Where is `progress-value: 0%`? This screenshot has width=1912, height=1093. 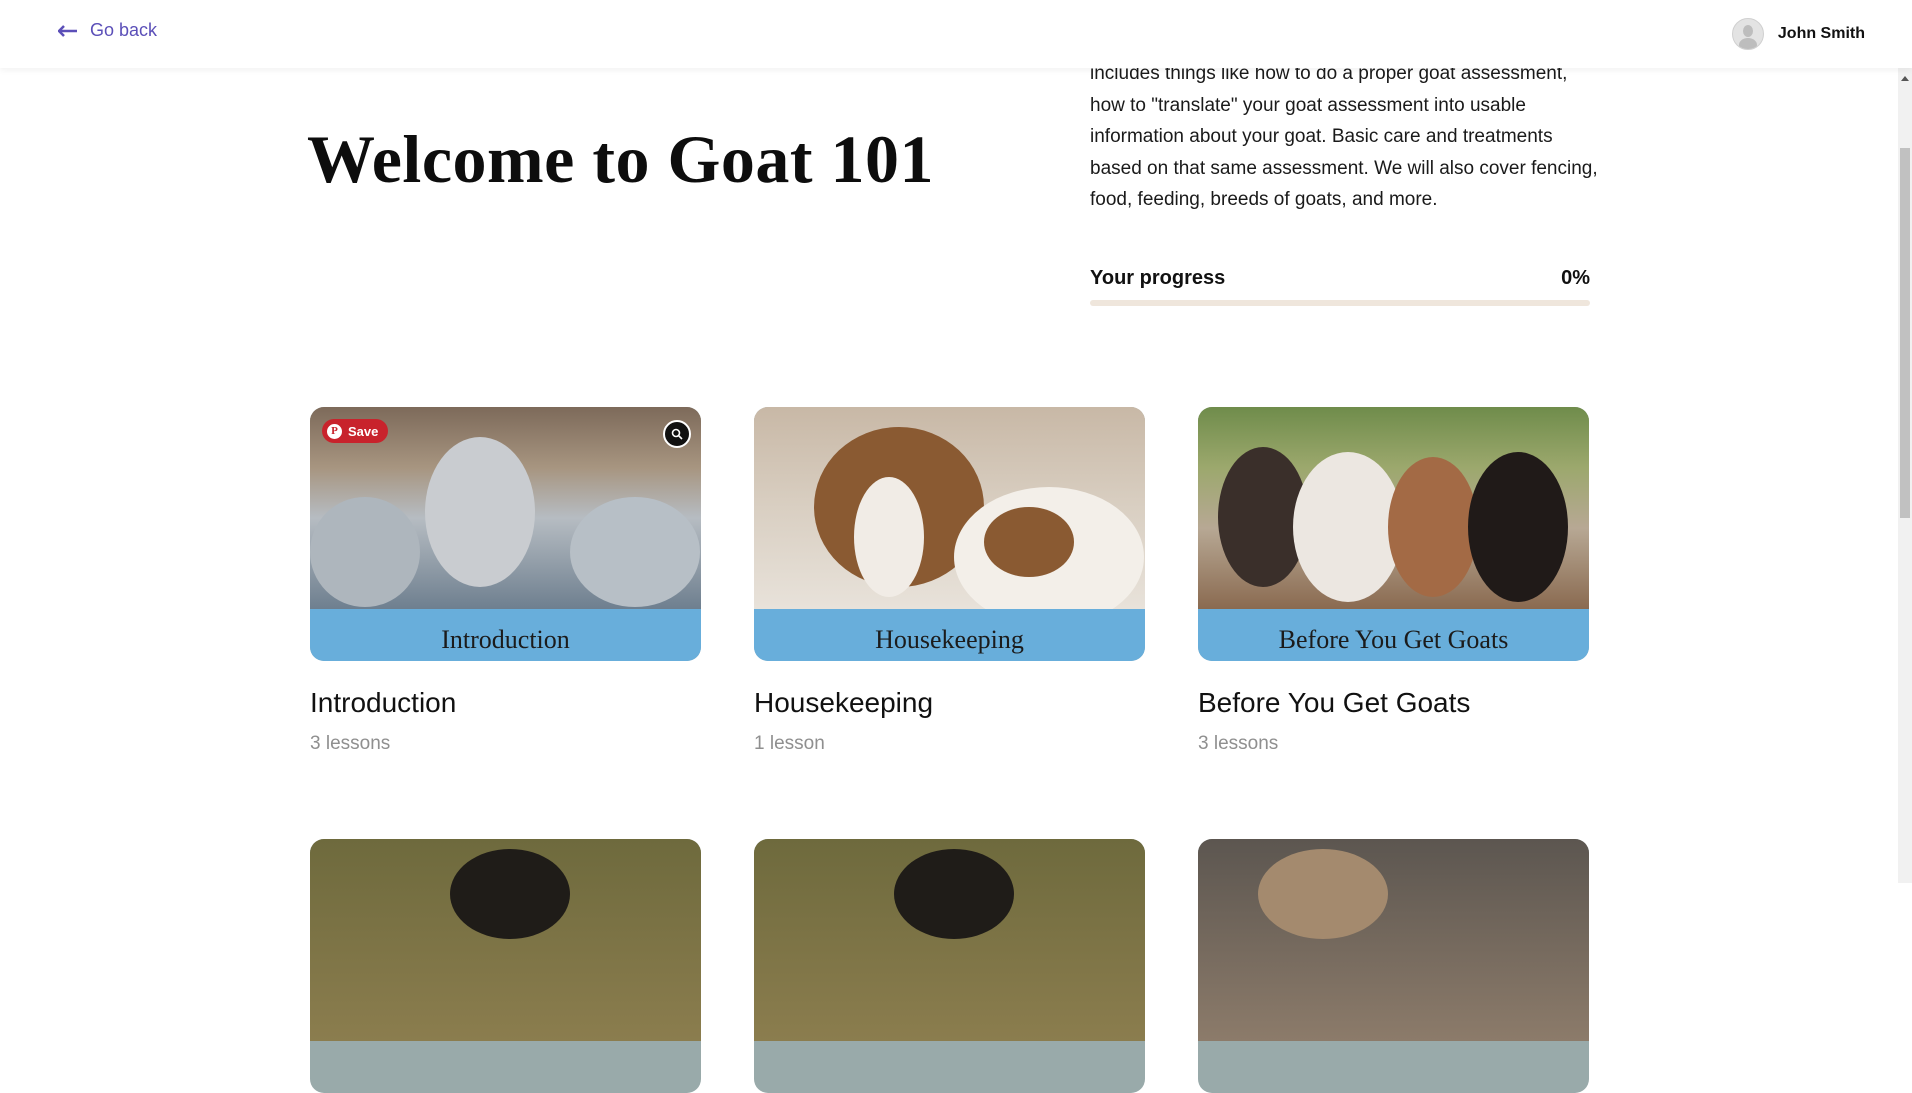
progress-value: 0% is located at coordinates (1575, 278).